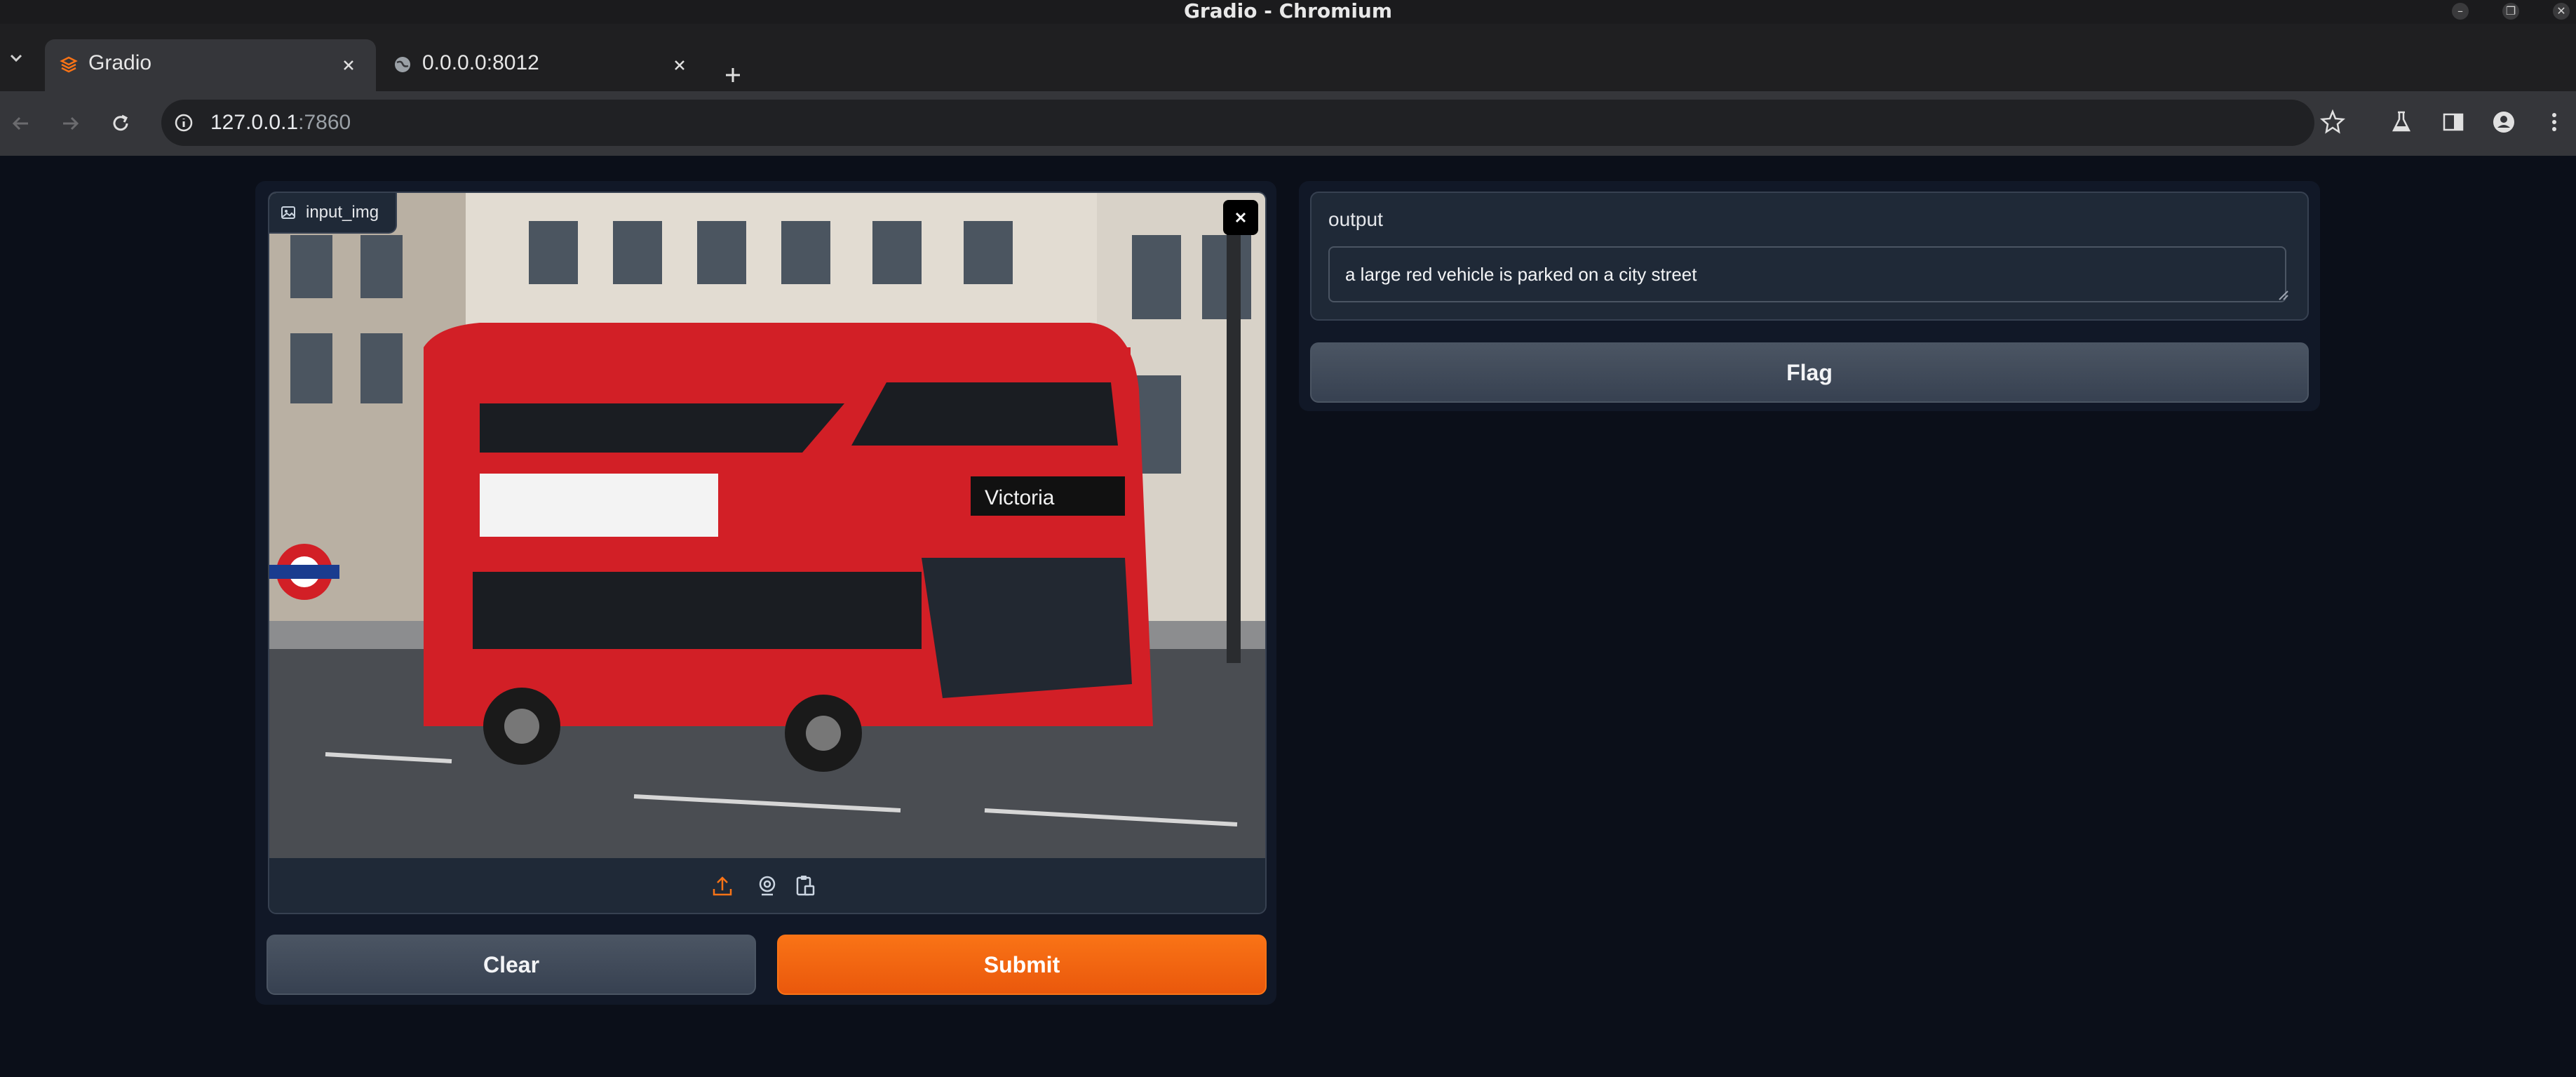  I want to click on image-icon, so click(288, 212).